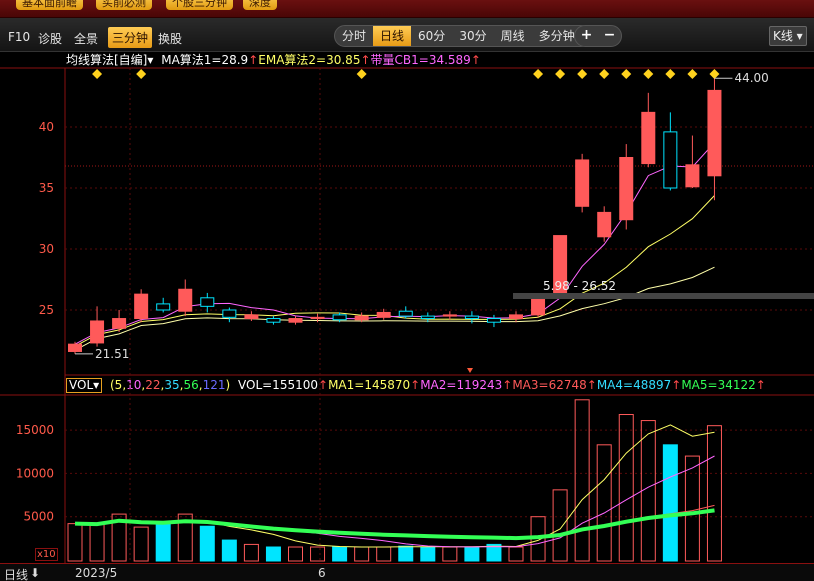  Describe the element at coordinates (112, 354) in the screenshot. I see `low-label: 21.51` at that location.